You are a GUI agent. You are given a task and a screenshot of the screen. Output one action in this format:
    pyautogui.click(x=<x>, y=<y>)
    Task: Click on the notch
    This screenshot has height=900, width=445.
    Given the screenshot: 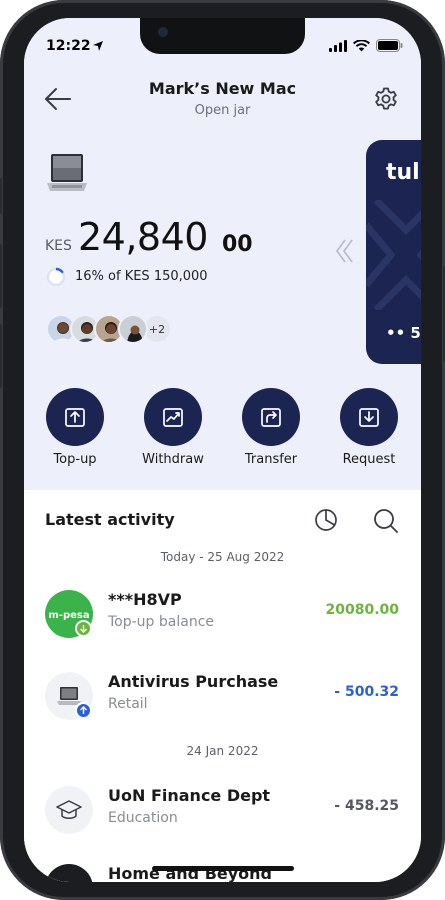 What is the action you would take?
    pyautogui.click(x=222, y=36)
    